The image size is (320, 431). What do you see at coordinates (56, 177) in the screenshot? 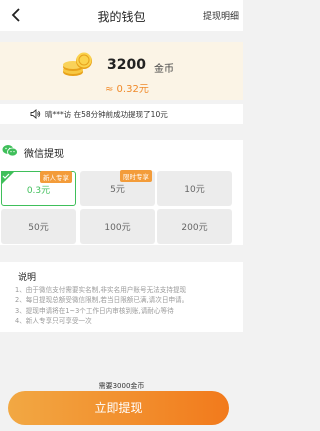
I see `new-user-tag: 新人专享` at bounding box center [56, 177].